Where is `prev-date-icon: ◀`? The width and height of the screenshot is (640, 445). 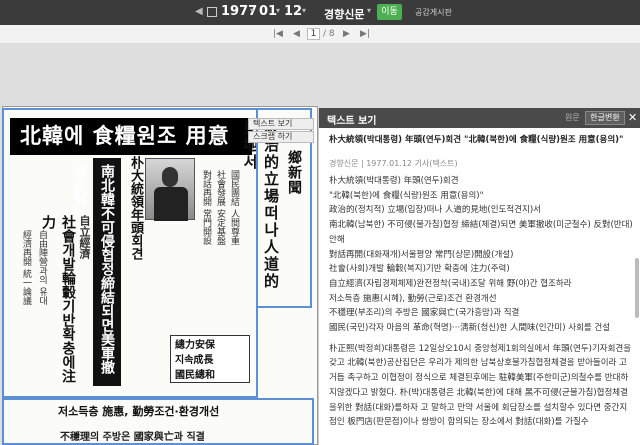
prev-date-icon: ◀ is located at coordinates (199, 11).